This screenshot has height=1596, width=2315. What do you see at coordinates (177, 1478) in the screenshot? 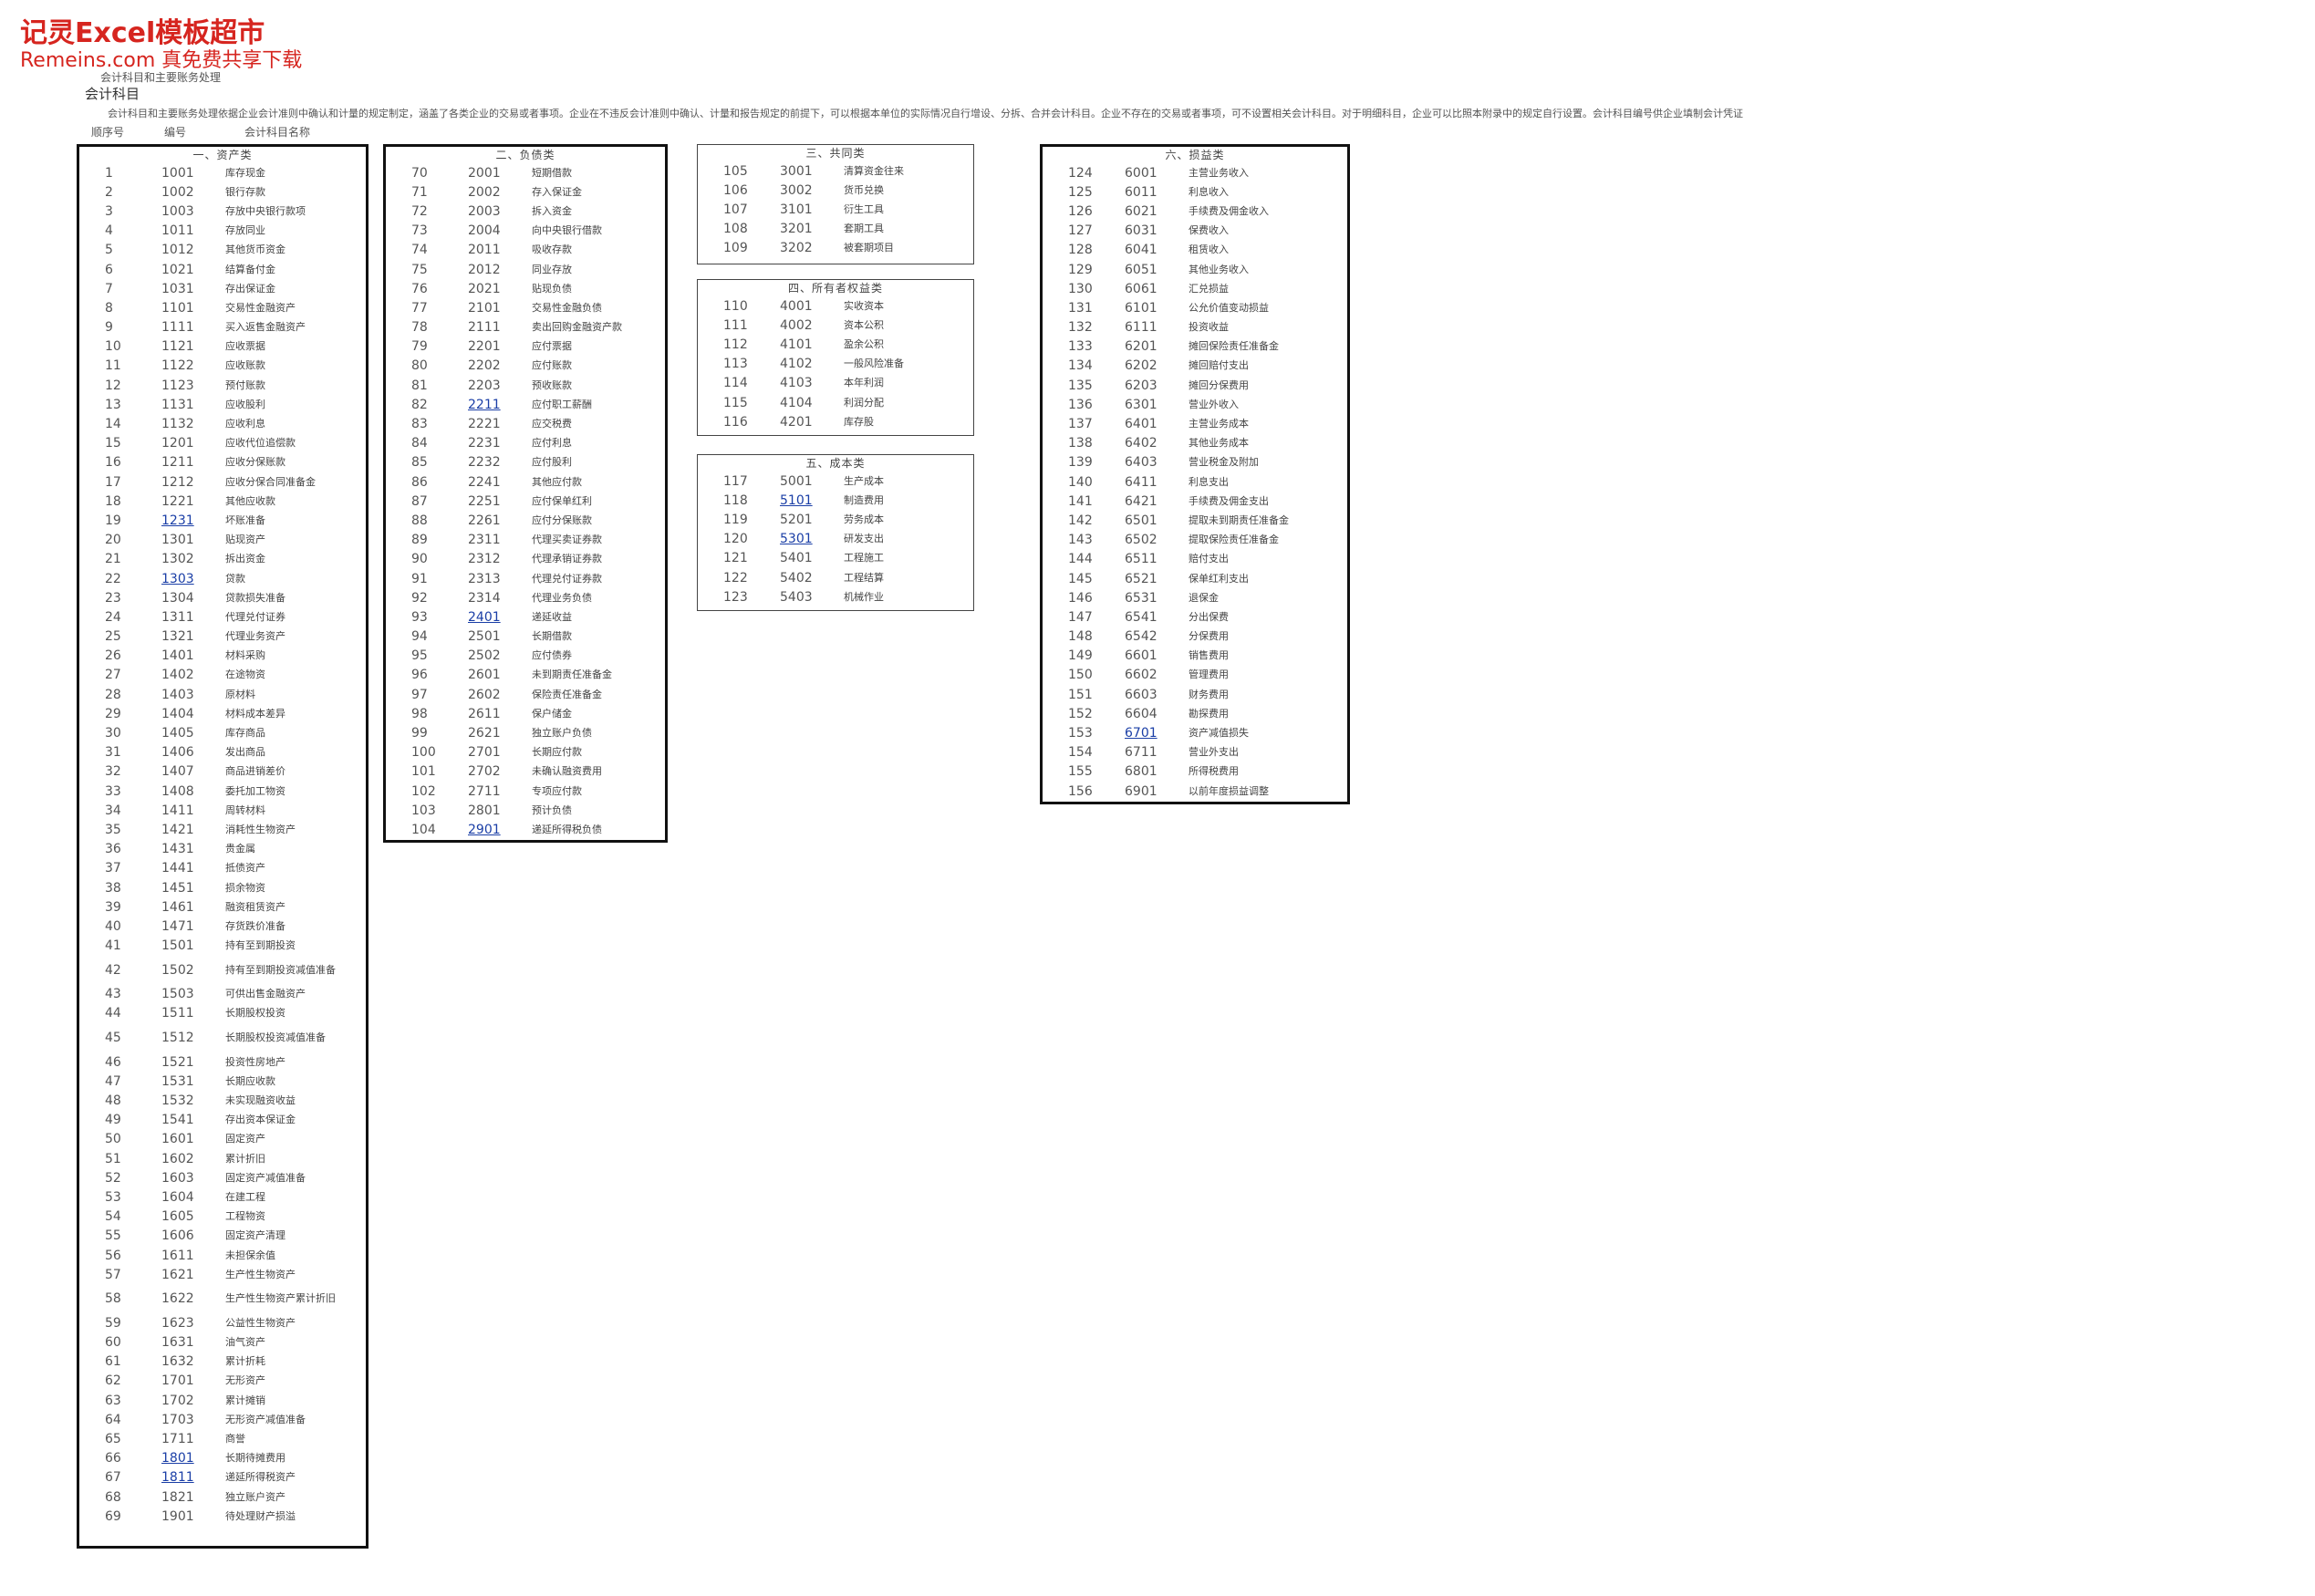
I see `account-code-link: 1811` at bounding box center [177, 1478].